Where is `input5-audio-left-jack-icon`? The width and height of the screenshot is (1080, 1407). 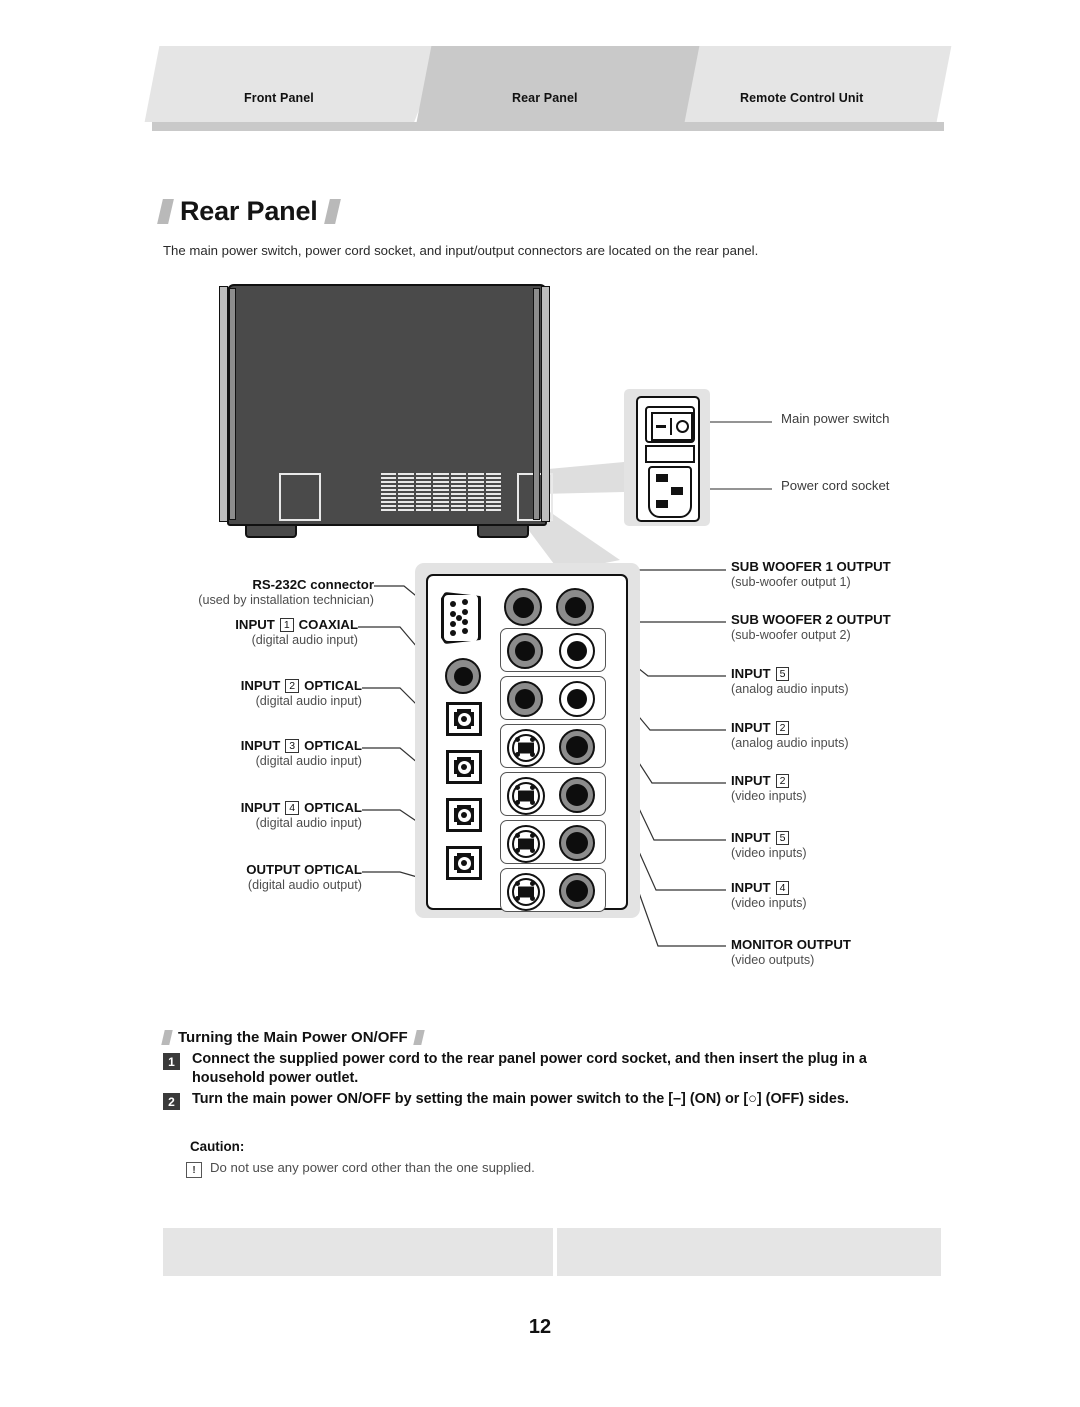
input5-audio-left-jack-icon is located at coordinates (525, 651).